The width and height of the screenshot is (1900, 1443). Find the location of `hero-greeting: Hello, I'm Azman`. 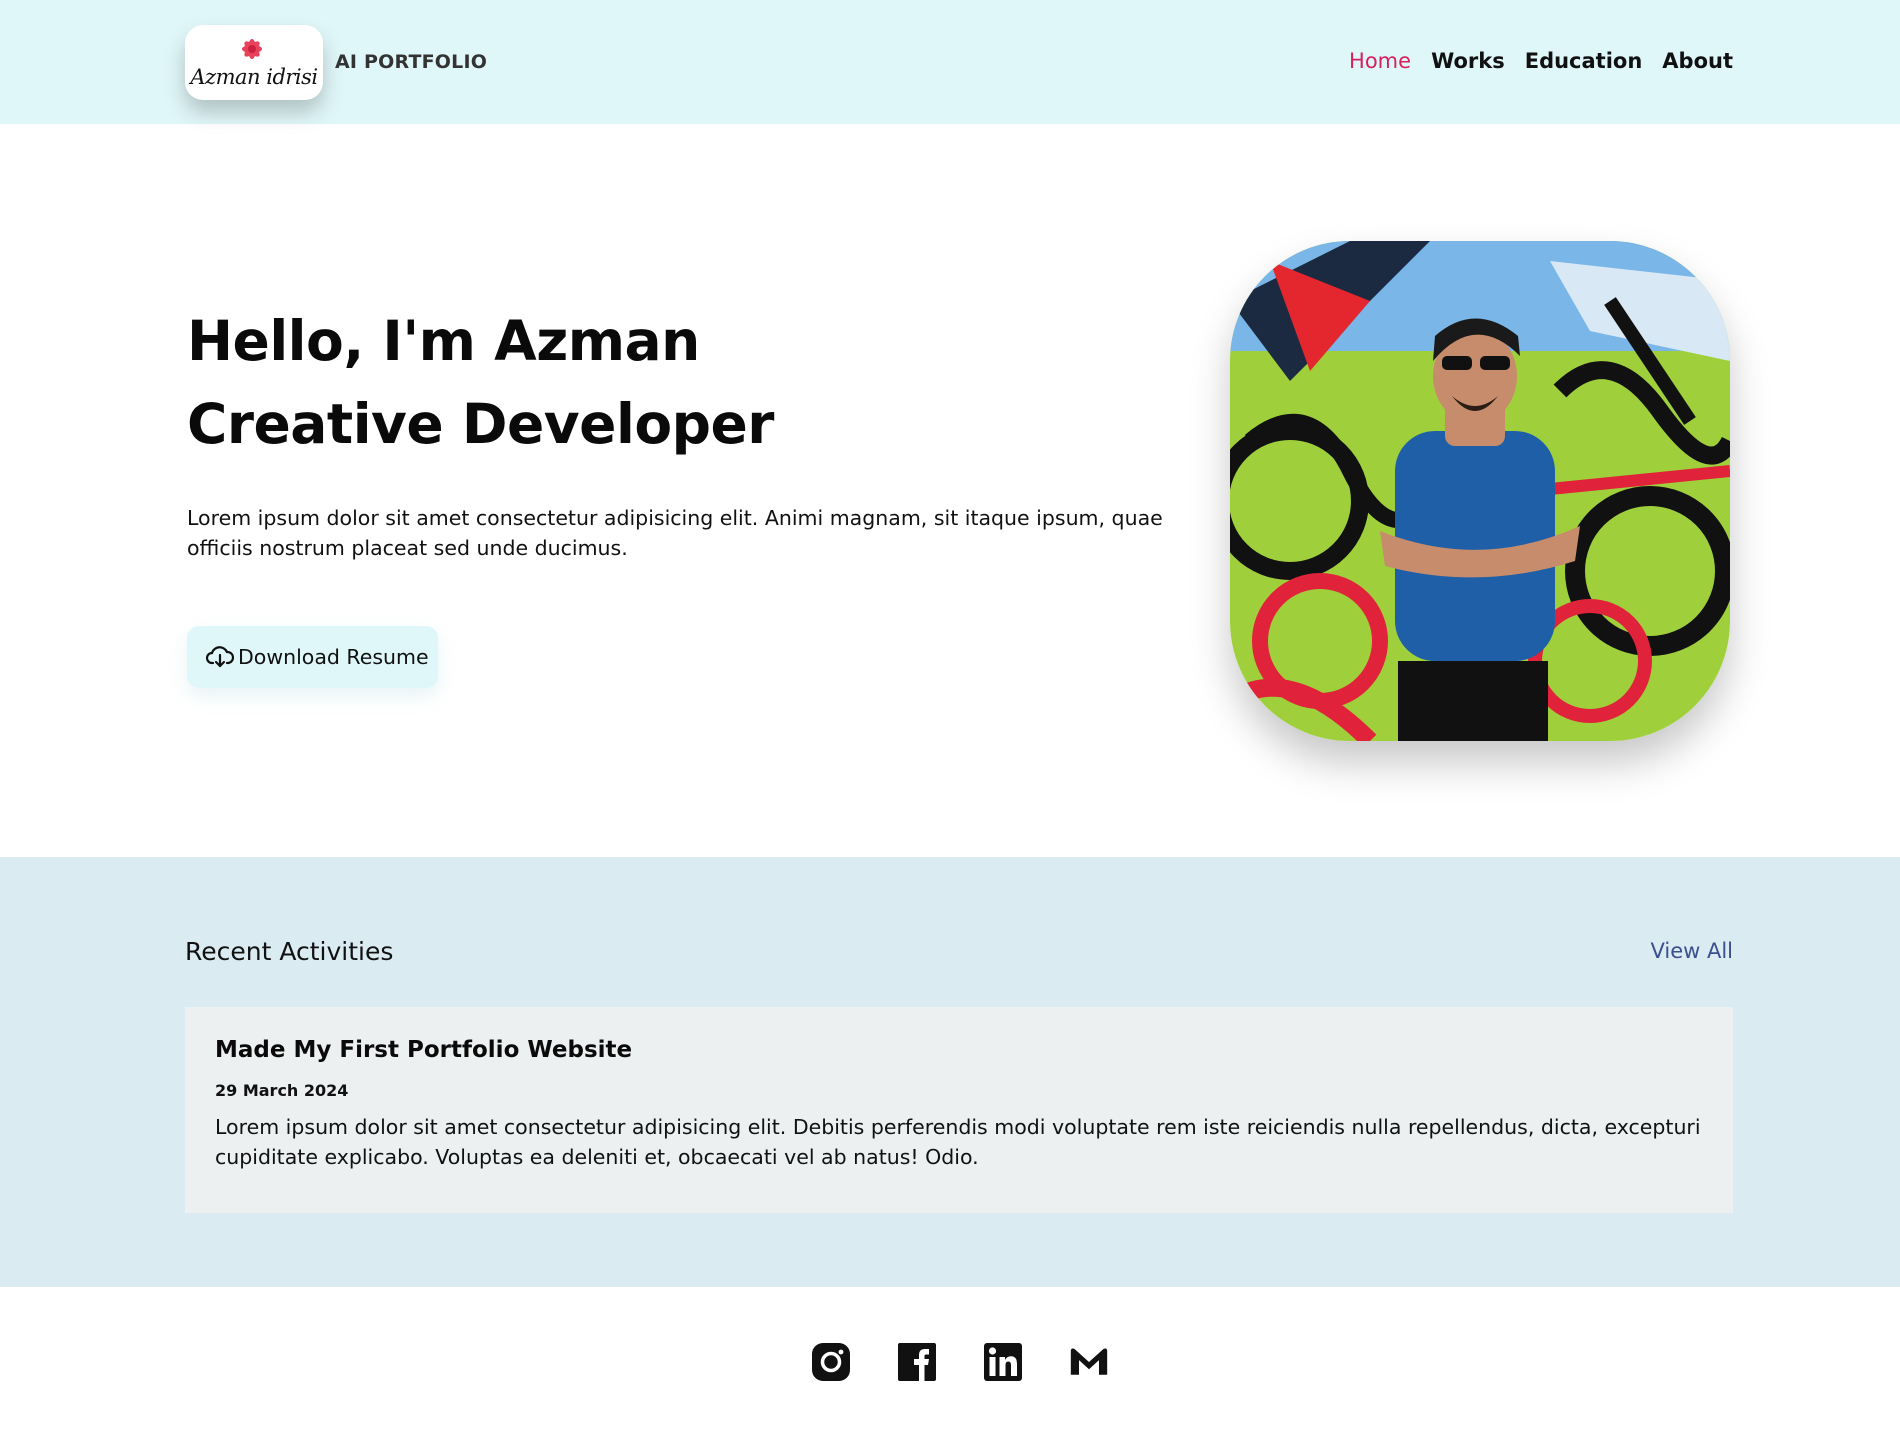

hero-greeting: Hello, I'm Azman is located at coordinates (443, 341).